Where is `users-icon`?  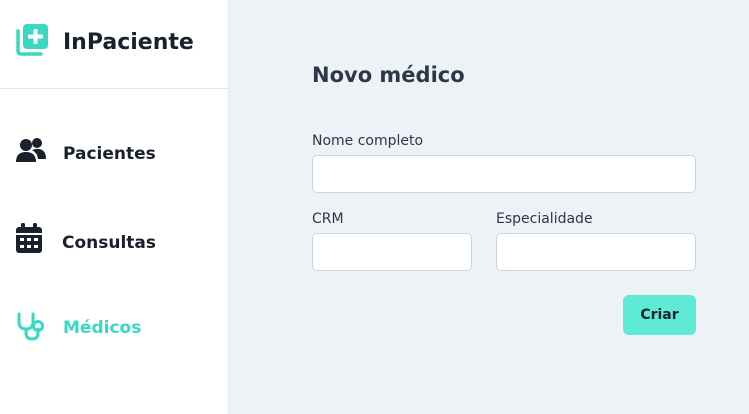
users-icon is located at coordinates (31, 150).